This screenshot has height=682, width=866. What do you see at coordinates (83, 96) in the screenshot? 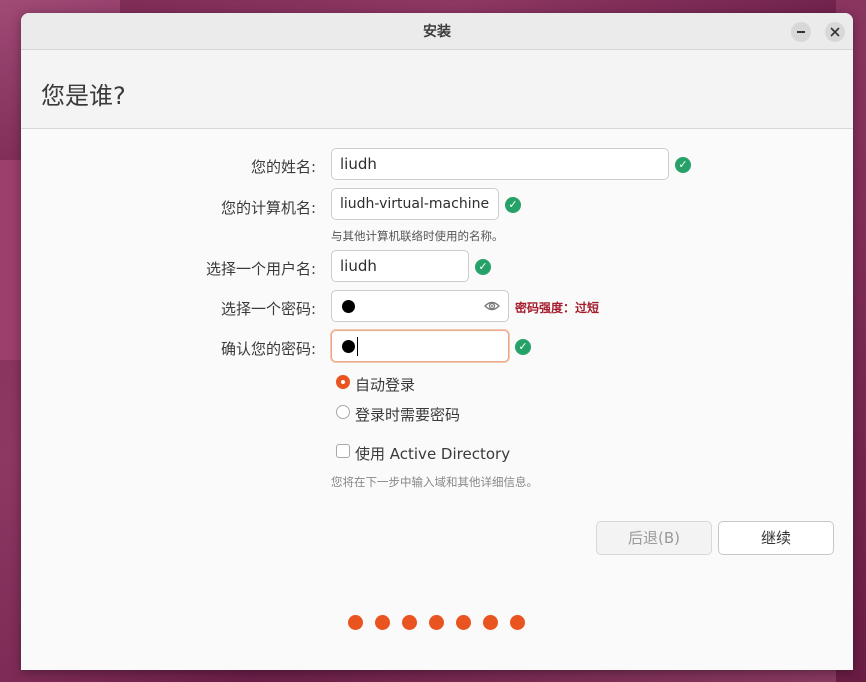
I see `page-title: 您是谁?` at bounding box center [83, 96].